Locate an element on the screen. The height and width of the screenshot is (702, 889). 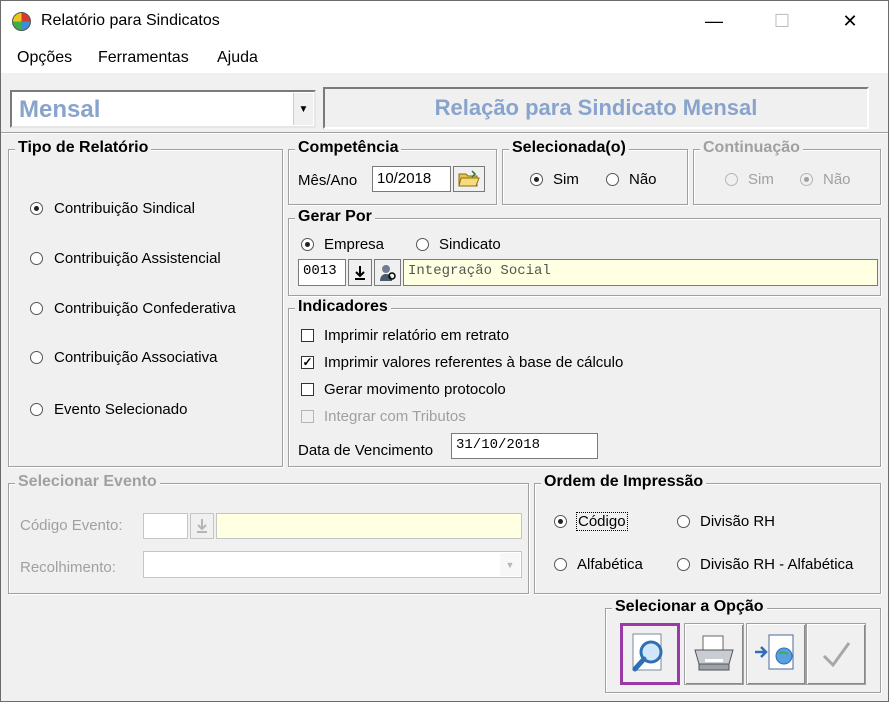
mes-ano-input: 10/2018 is located at coordinates (411, 179).